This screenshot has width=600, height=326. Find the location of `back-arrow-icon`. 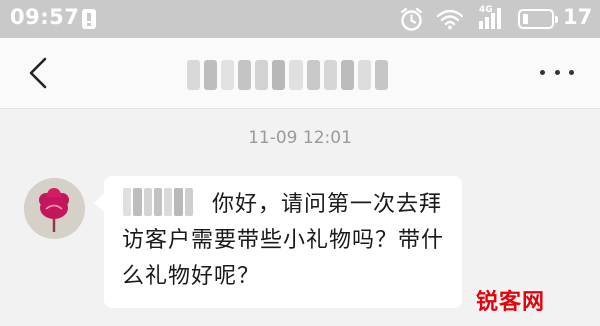

back-arrow-icon is located at coordinates (38, 73).